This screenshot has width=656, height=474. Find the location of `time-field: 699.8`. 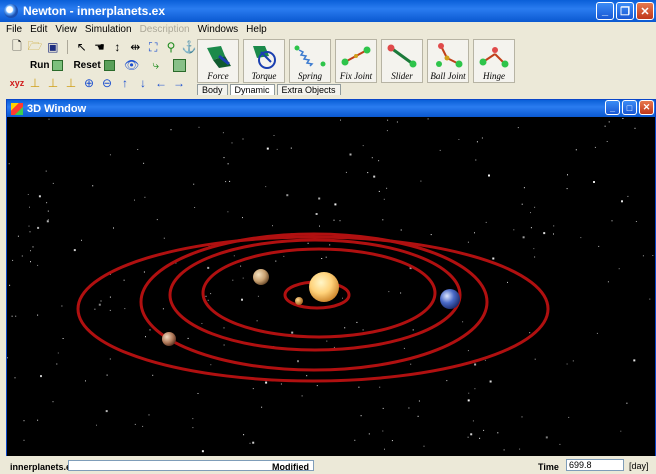

time-field: 699.8 is located at coordinates (595, 465).